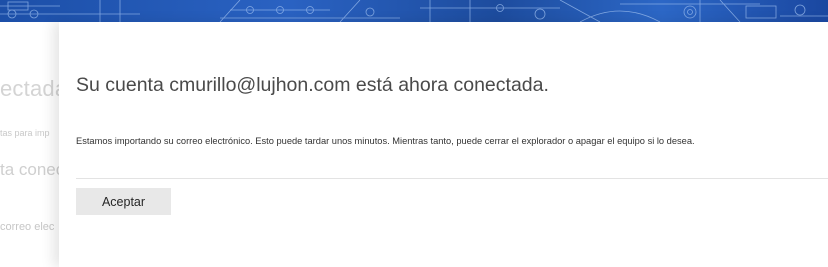 The width and height of the screenshot is (828, 267). Describe the element at coordinates (30, 169) in the screenshot. I see `background-subheading: ta conec` at that location.